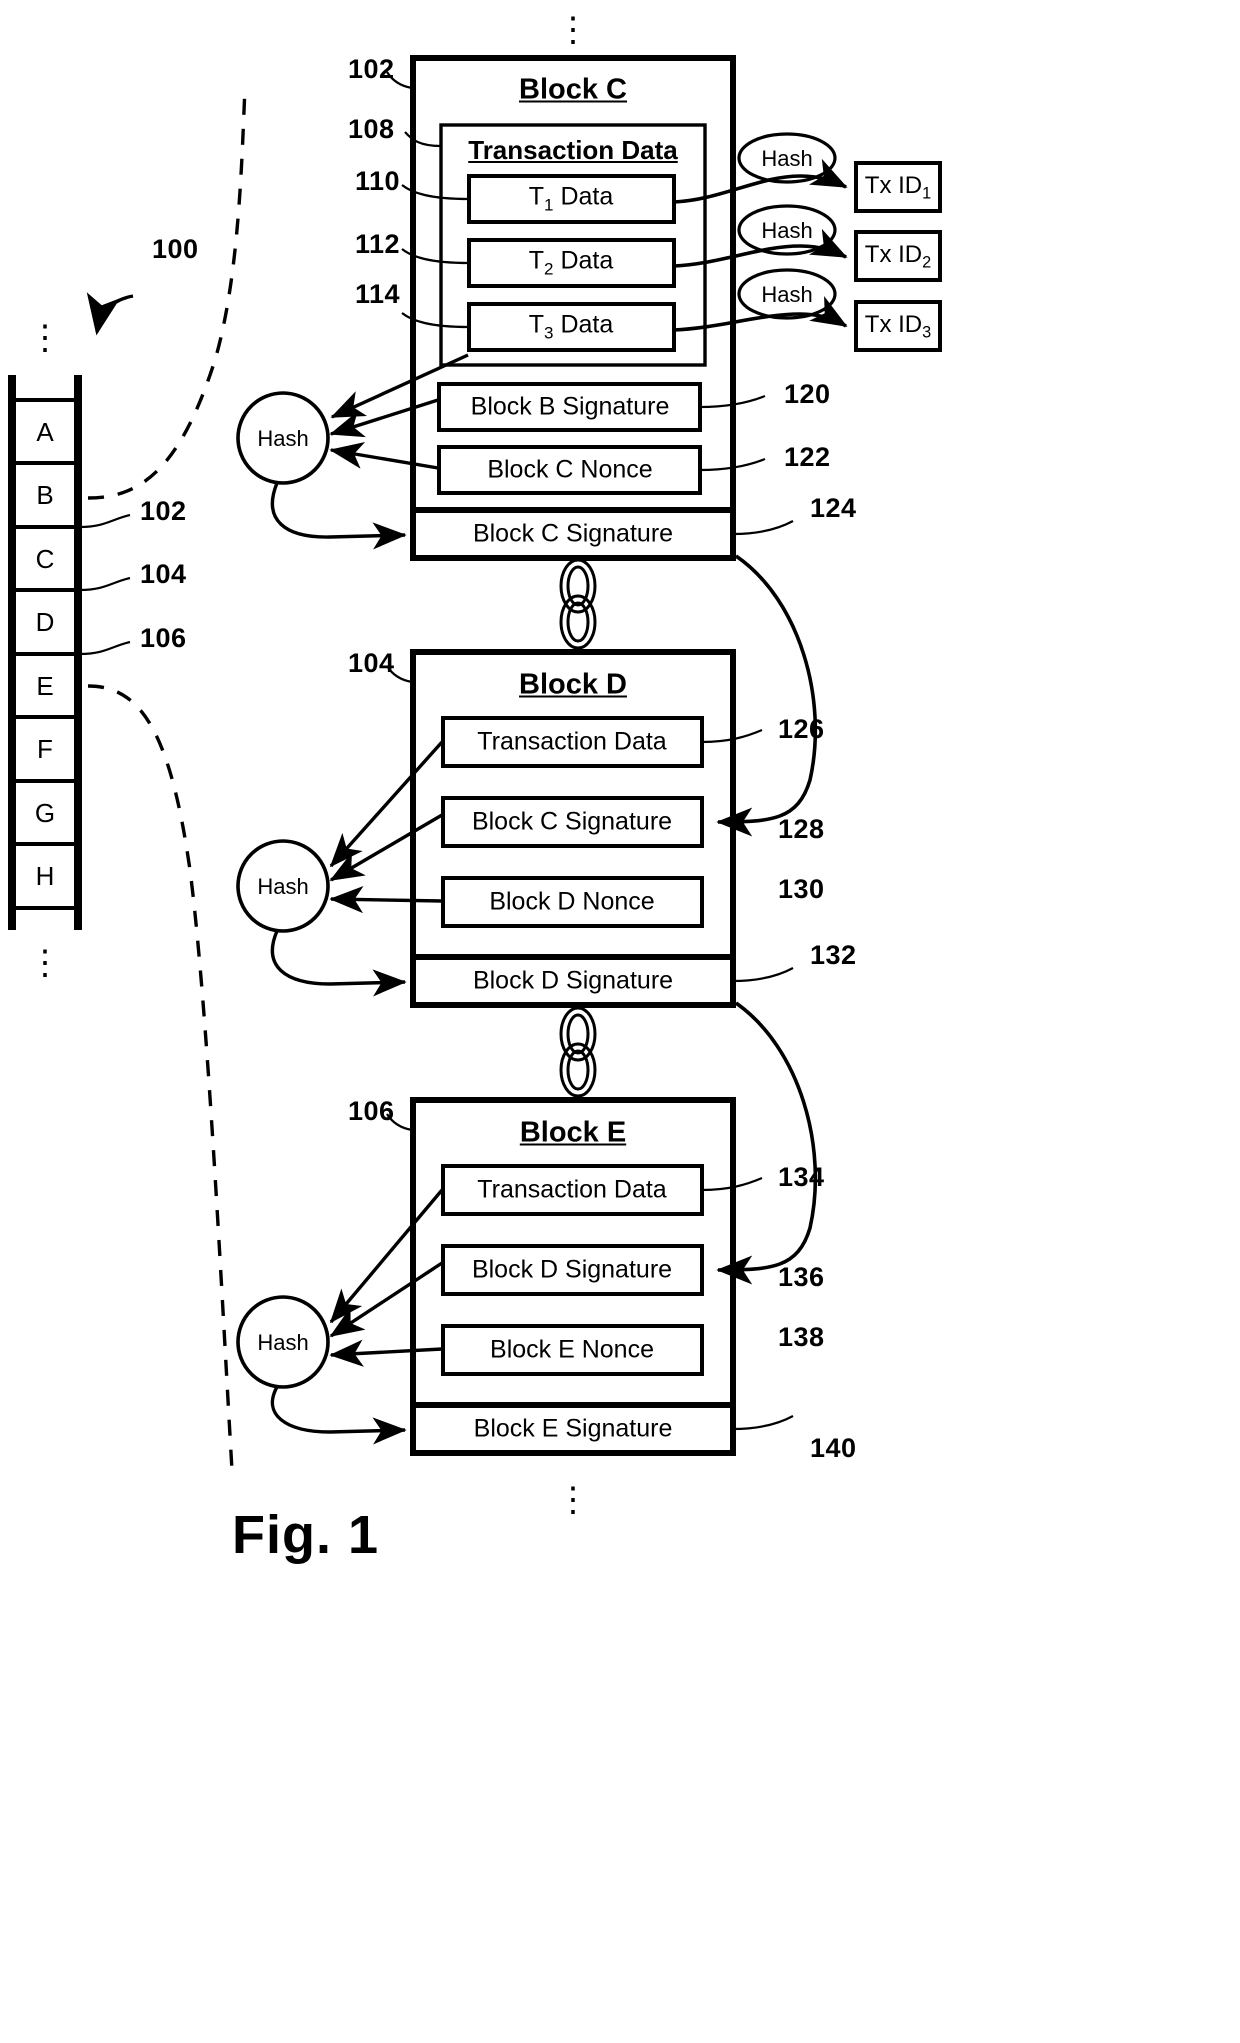 The width and height of the screenshot is (1240, 2043). Describe the element at coordinates (378, 294) in the screenshot. I see `ref-t3-114: 114` at that location.